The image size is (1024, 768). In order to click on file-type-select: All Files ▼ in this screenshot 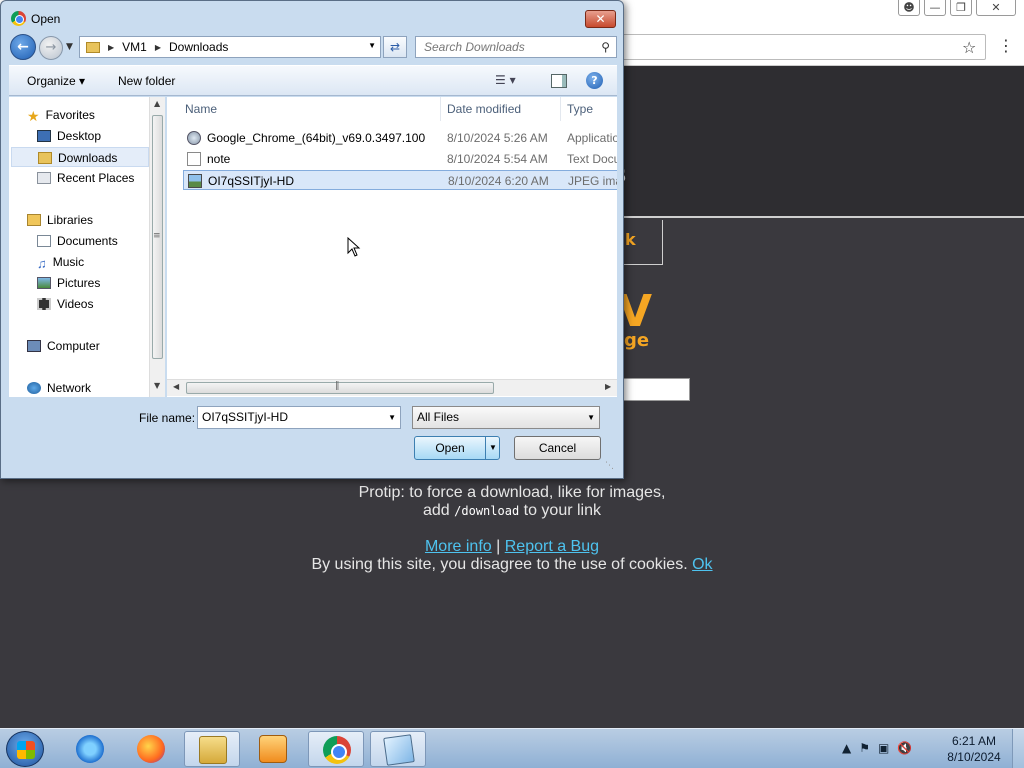, I will do `click(506, 417)`.